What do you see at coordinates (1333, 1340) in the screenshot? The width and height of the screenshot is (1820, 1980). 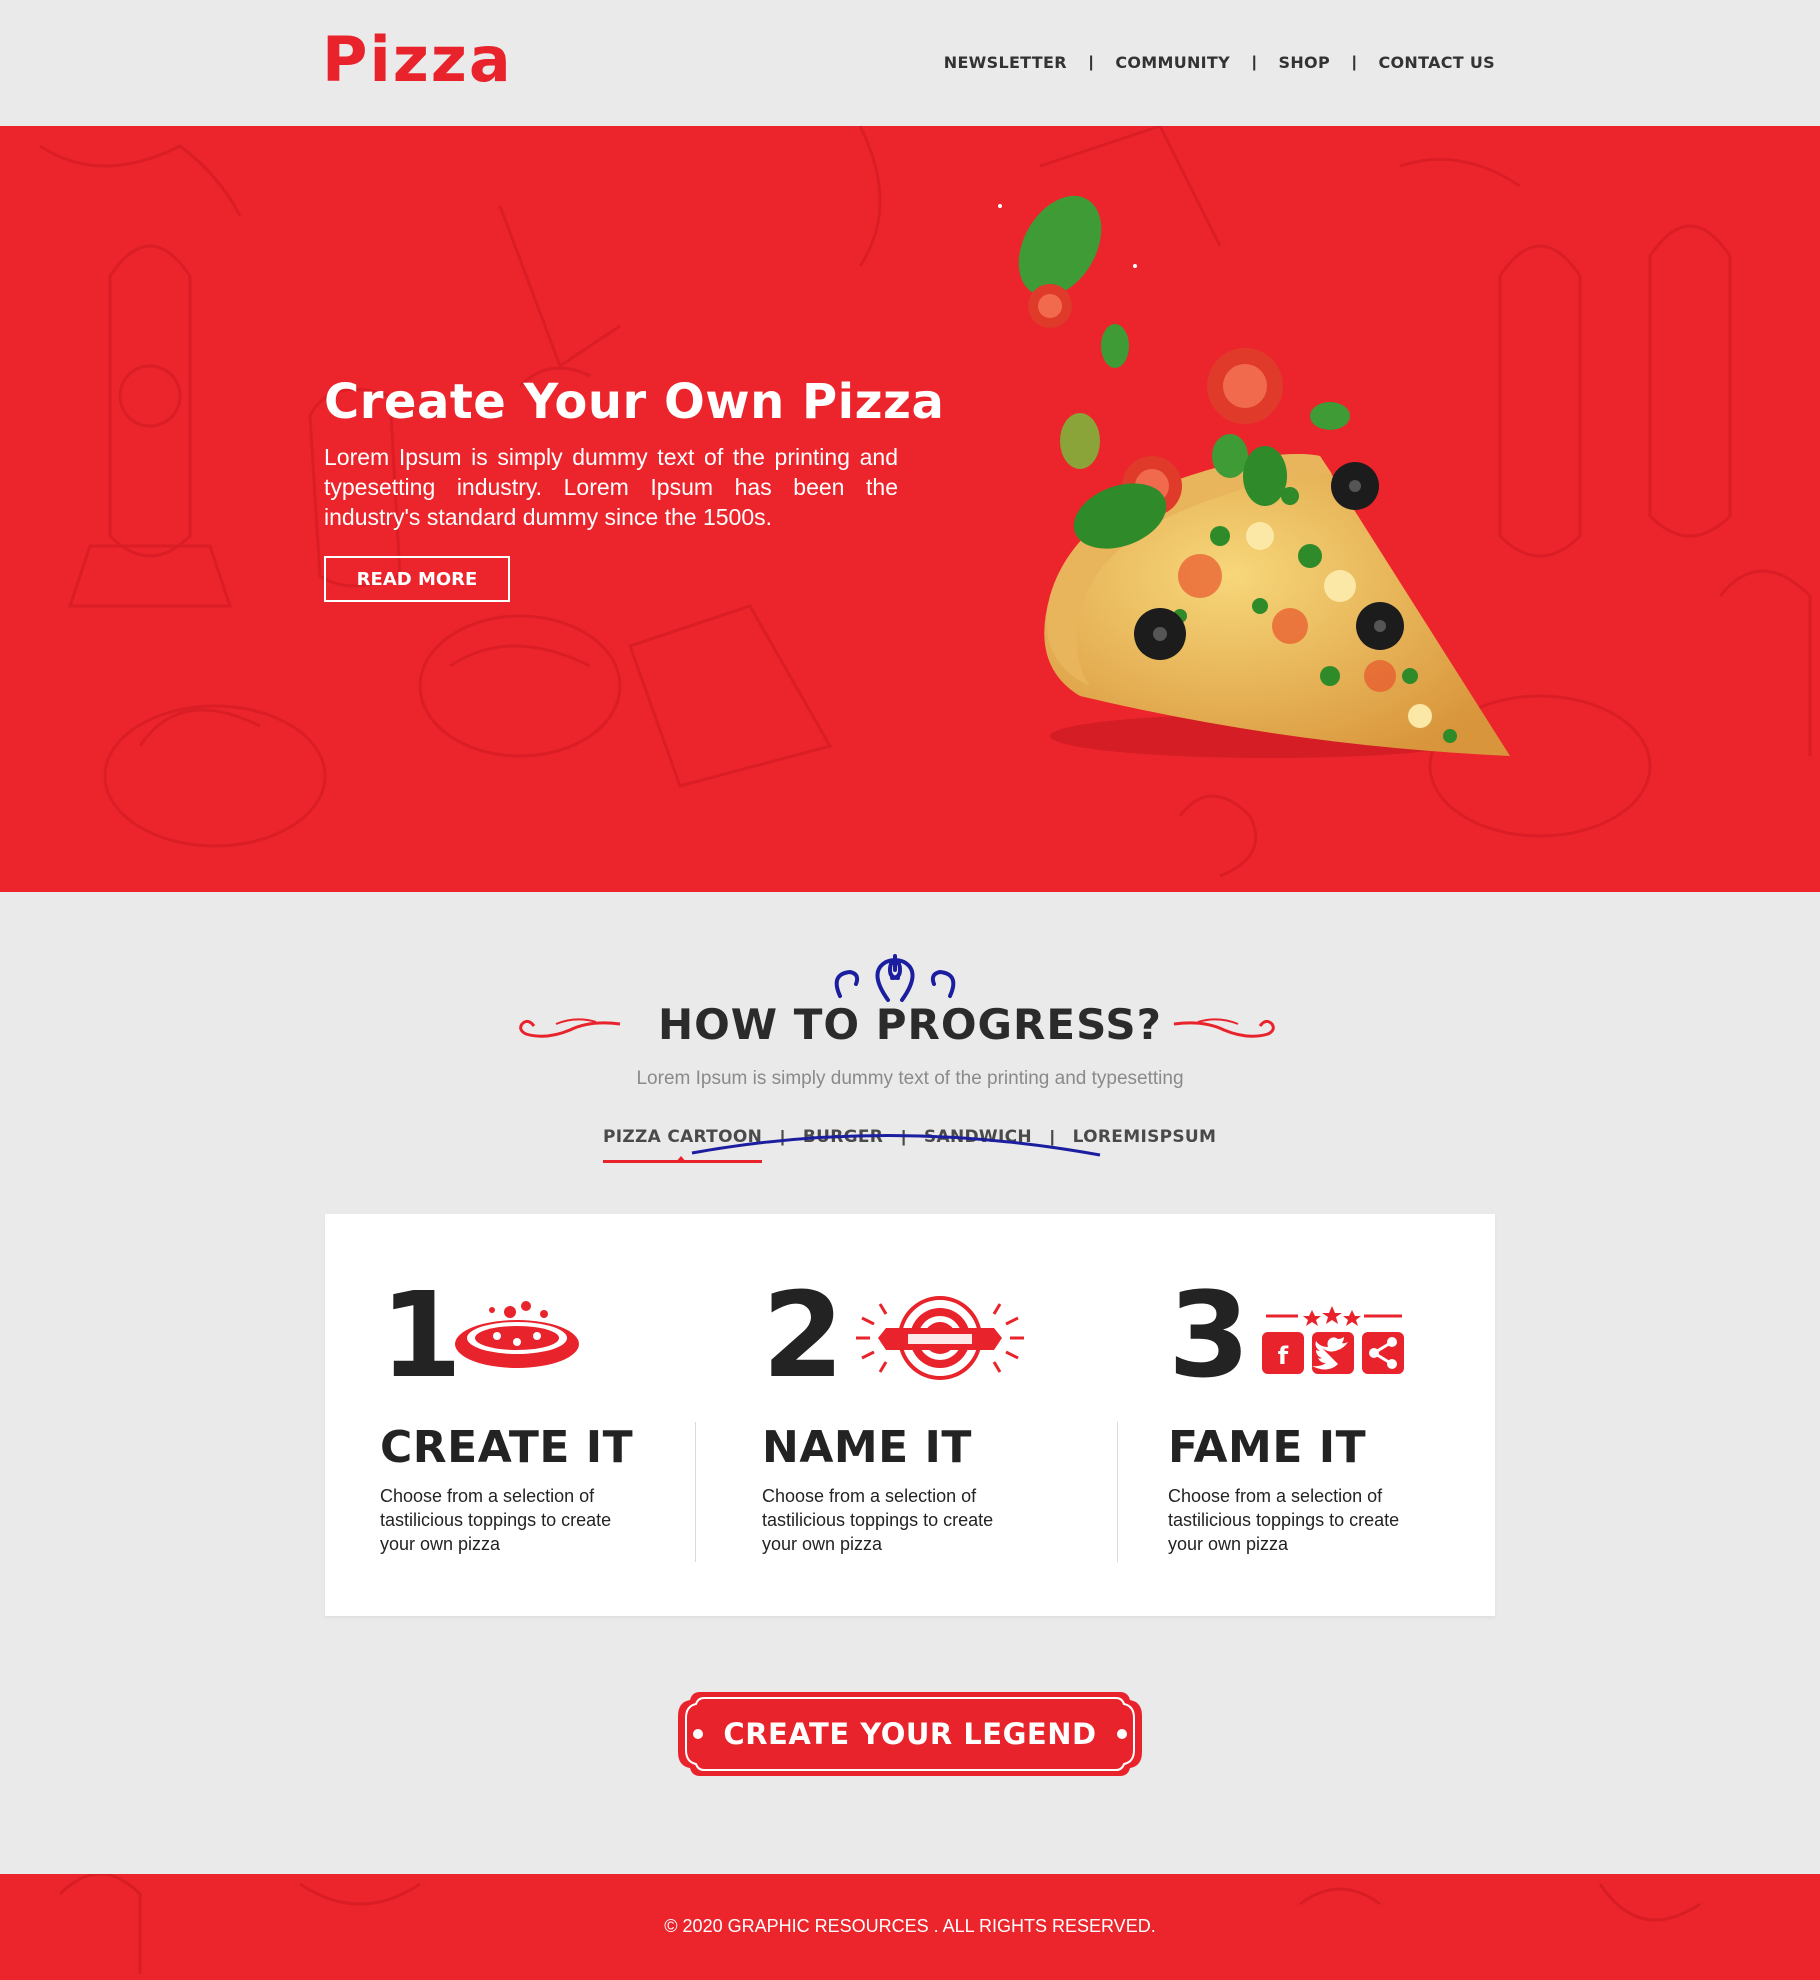 I see `social-share-icon: f` at bounding box center [1333, 1340].